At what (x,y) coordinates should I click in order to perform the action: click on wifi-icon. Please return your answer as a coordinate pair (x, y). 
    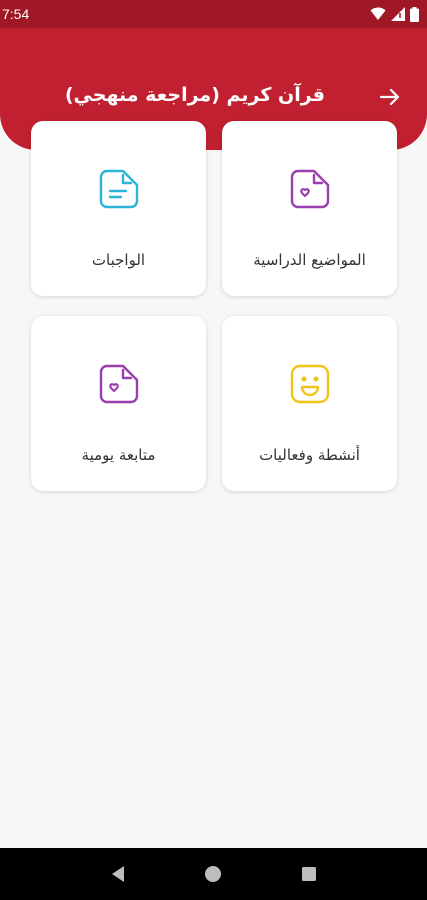
    Looking at the image, I should click on (378, 13).